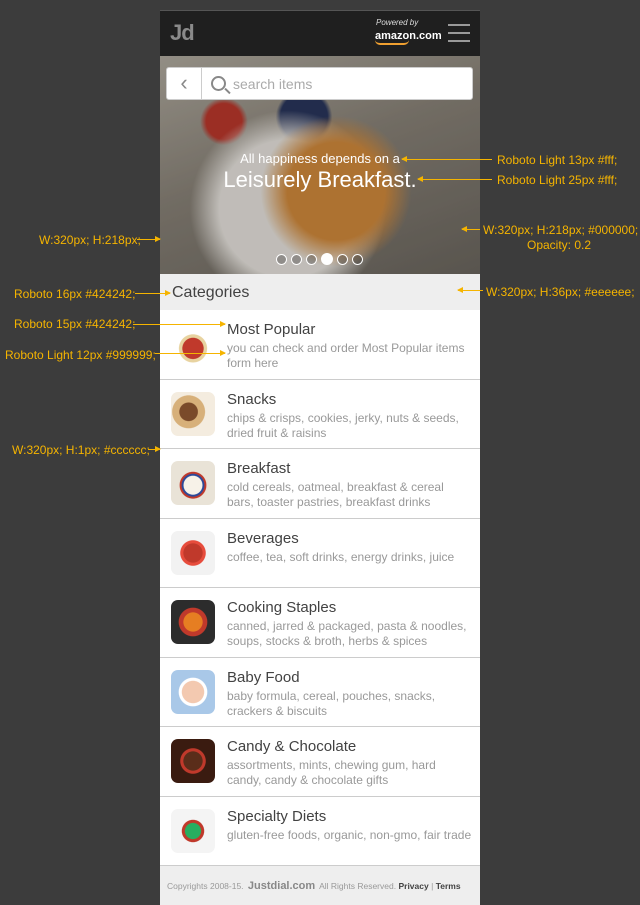 The height and width of the screenshot is (905, 640). I want to click on carousel-dot-active, so click(327, 259).